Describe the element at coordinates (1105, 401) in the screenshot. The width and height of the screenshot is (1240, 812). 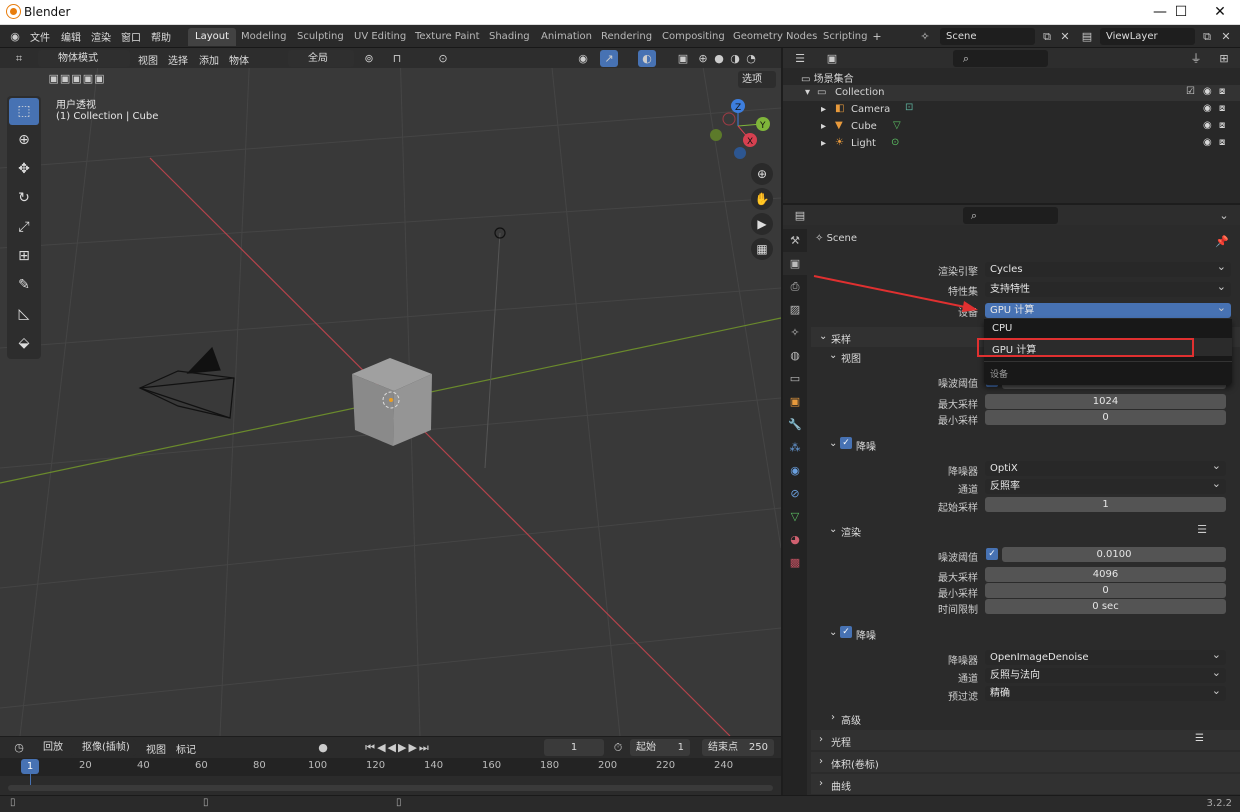
I see `vp-max-samples-field: 1024` at that location.